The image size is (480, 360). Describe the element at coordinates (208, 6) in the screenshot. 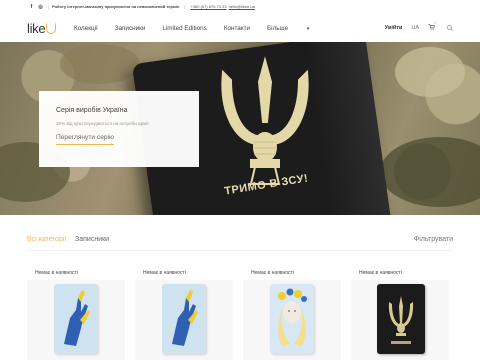

I see `phone-link: +380 (67) 676 74 33` at that location.